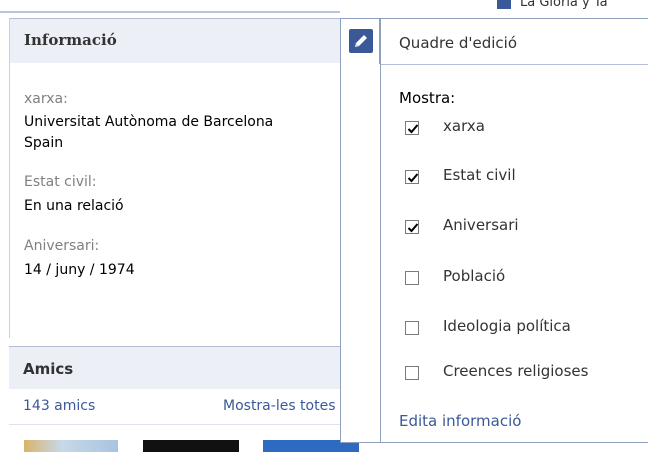 The height and width of the screenshot is (452, 648). Describe the element at coordinates (458, 43) in the screenshot. I see `dropdown-title: Quadre d'edició` at that location.